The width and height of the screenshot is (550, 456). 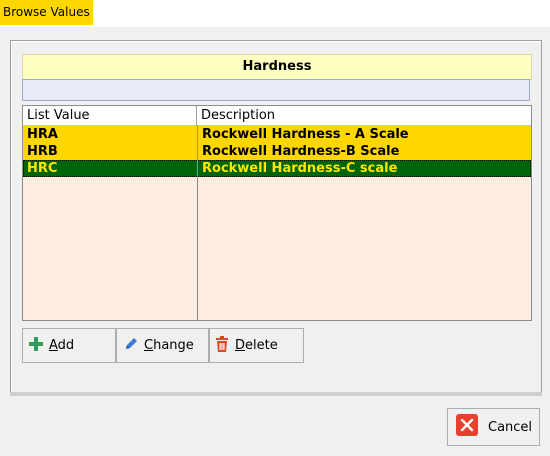 I want to click on cell-description: Rockwell Hardness-B Scale, so click(x=364, y=151).